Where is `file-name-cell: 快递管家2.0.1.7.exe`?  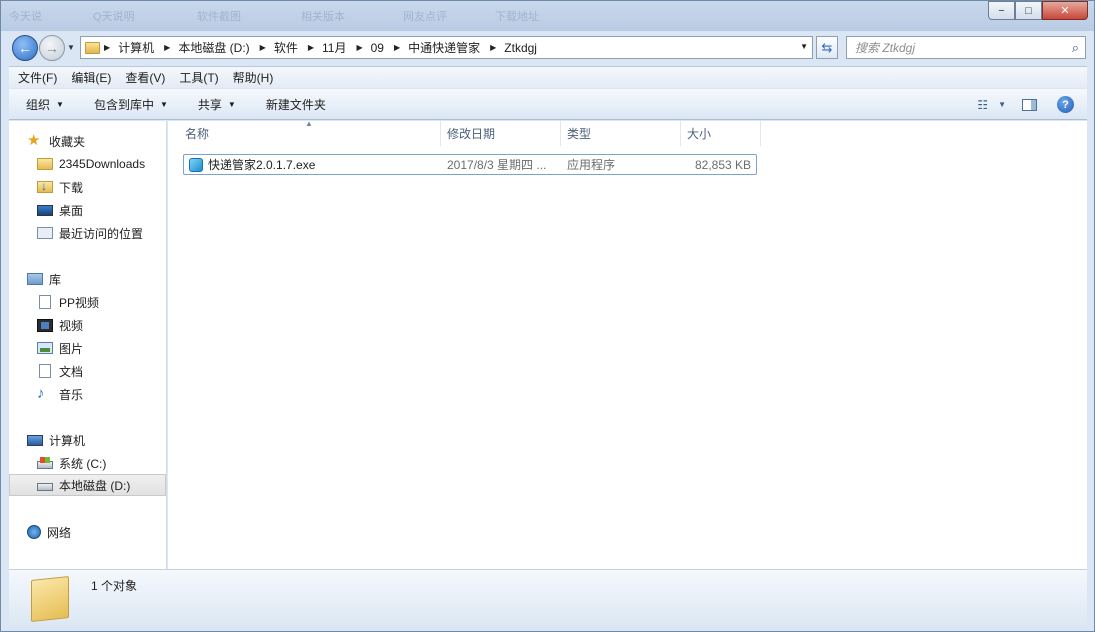
file-name-cell: 快递管家2.0.1.7.exe is located at coordinates (252, 164).